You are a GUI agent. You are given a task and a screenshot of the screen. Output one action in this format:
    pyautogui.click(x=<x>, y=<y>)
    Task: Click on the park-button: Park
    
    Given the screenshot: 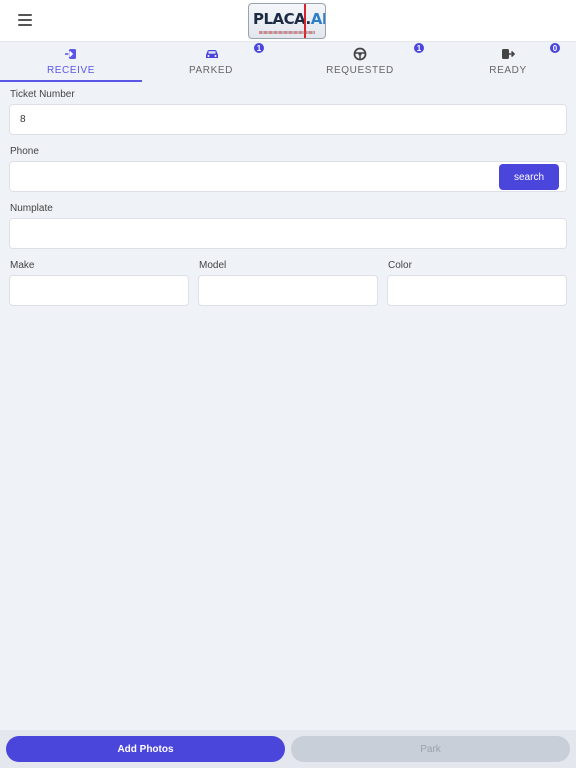 What is the action you would take?
    pyautogui.click(x=430, y=749)
    